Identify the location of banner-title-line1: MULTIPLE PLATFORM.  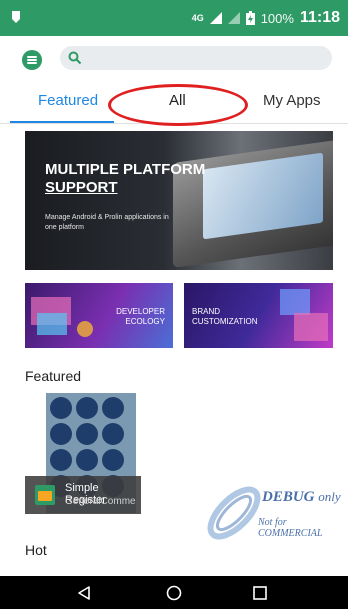
(125, 169).